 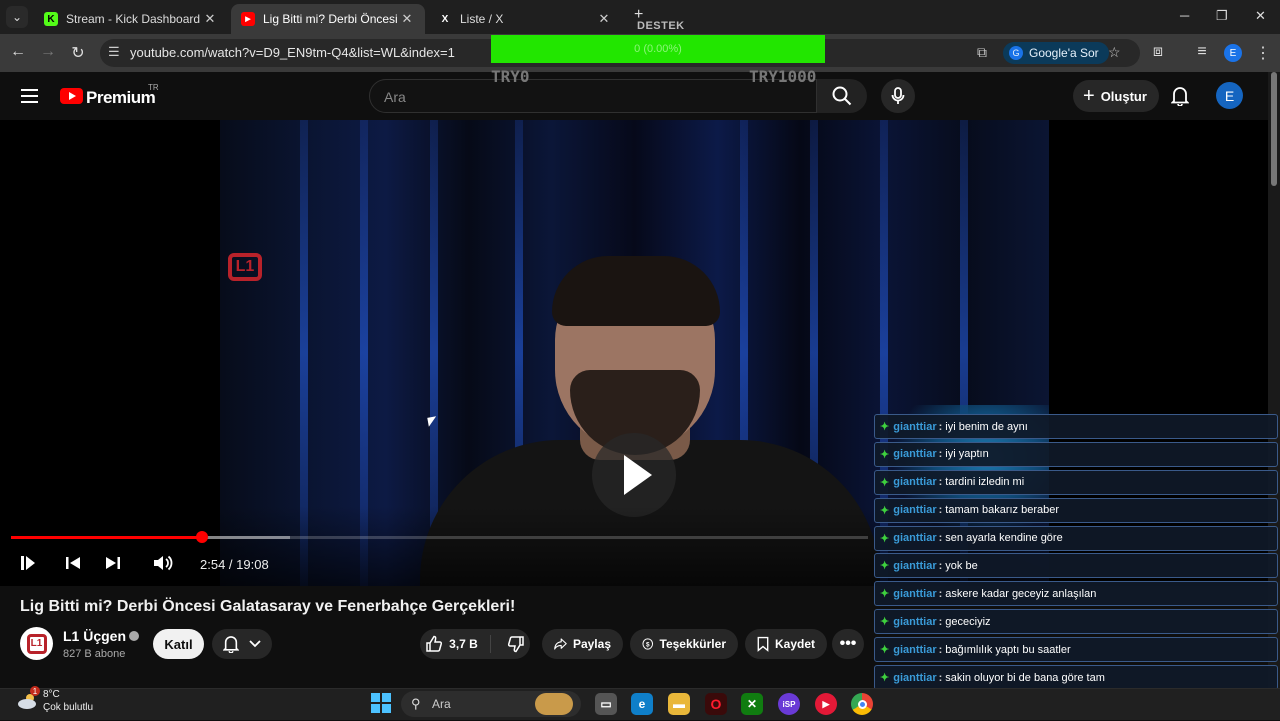 What do you see at coordinates (1233, 53) in the screenshot?
I see `browser-profile-avatar: E` at bounding box center [1233, 53].